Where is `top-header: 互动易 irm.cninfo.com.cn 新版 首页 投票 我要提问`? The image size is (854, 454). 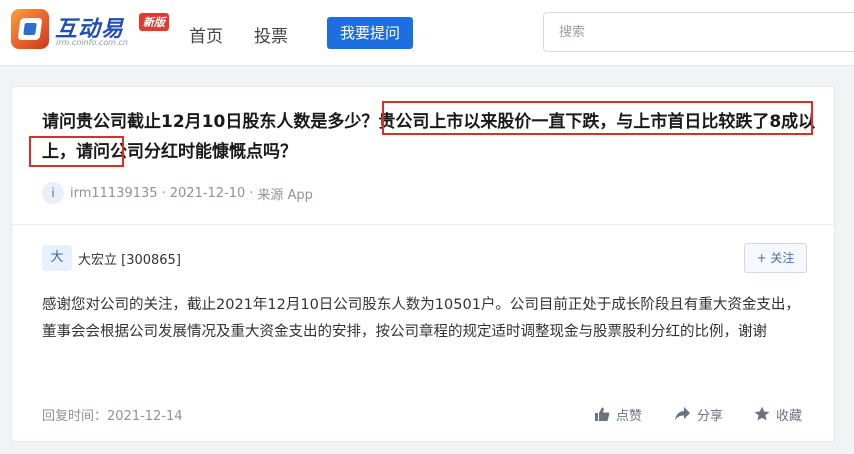
top-header: 互动易 irm.cninfo.com.cn 新版 首页 投票 我要提问 is located at coordinates (427, 33).